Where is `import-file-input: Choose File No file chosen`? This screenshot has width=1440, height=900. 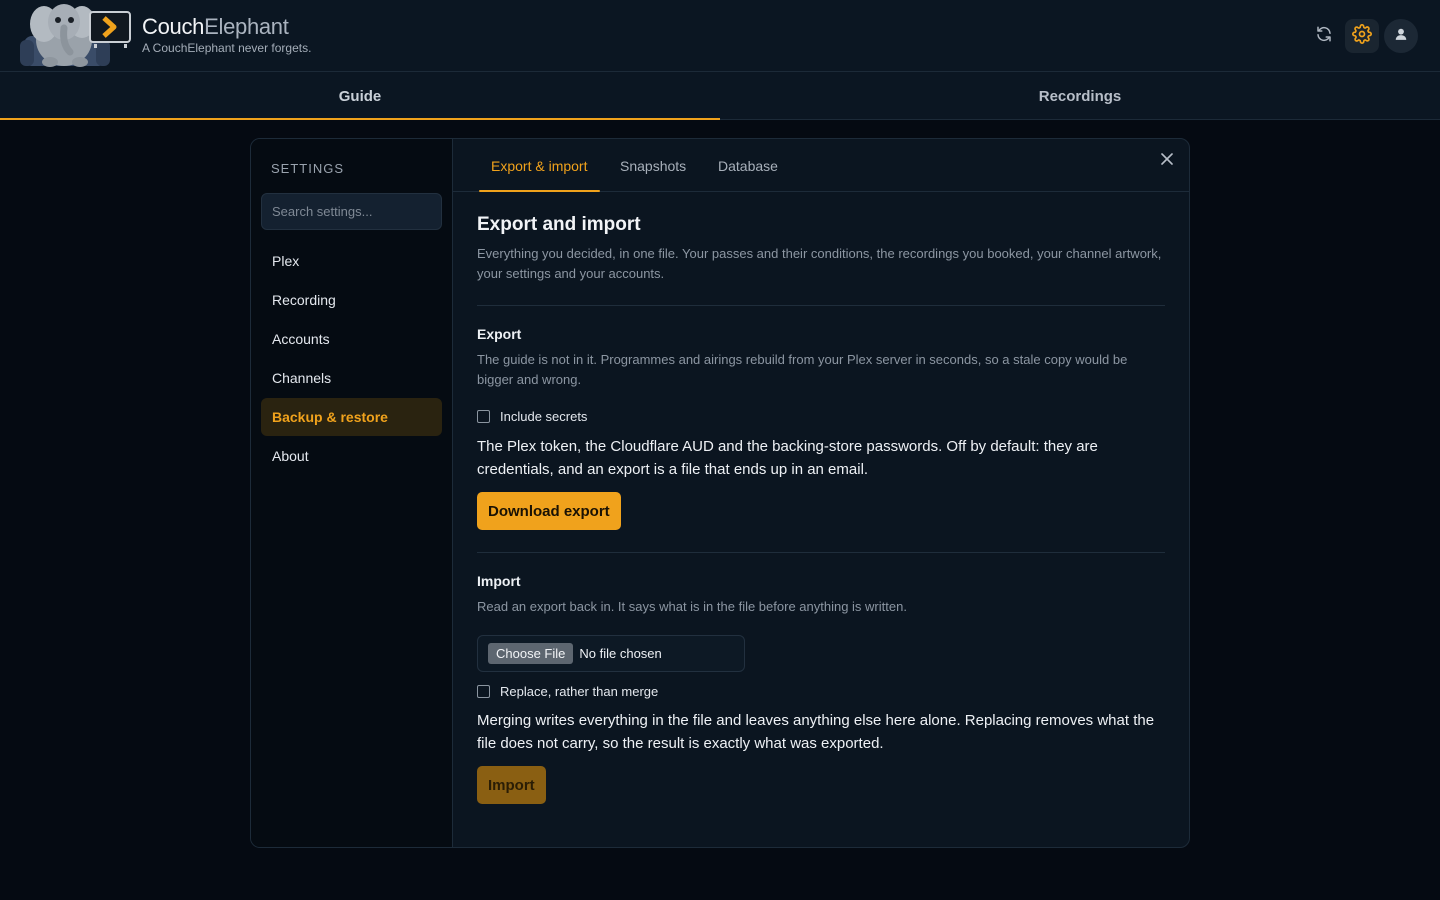
import-file-input: Choose File No file chosen is located at coordinates (611, 653).